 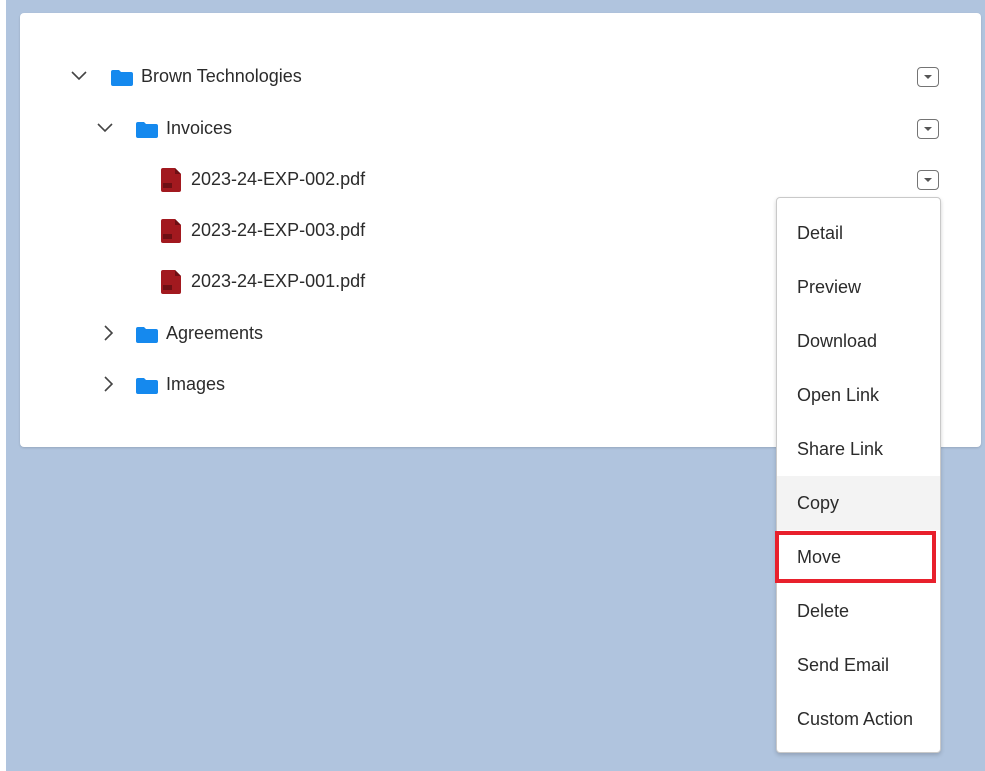 What do you see at coordinates (858, 665) in the screenshot?
I see `menu-item-send-email: Send Email` at bounding box center [858, 665].